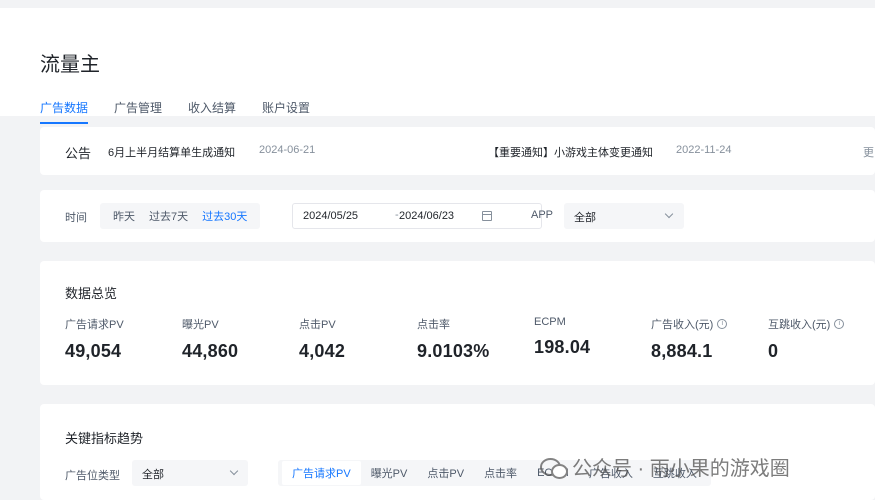 The height and width of the screenshot is (500, 875). I want to click on date-end: 2024/06/23, so click(427, 216).